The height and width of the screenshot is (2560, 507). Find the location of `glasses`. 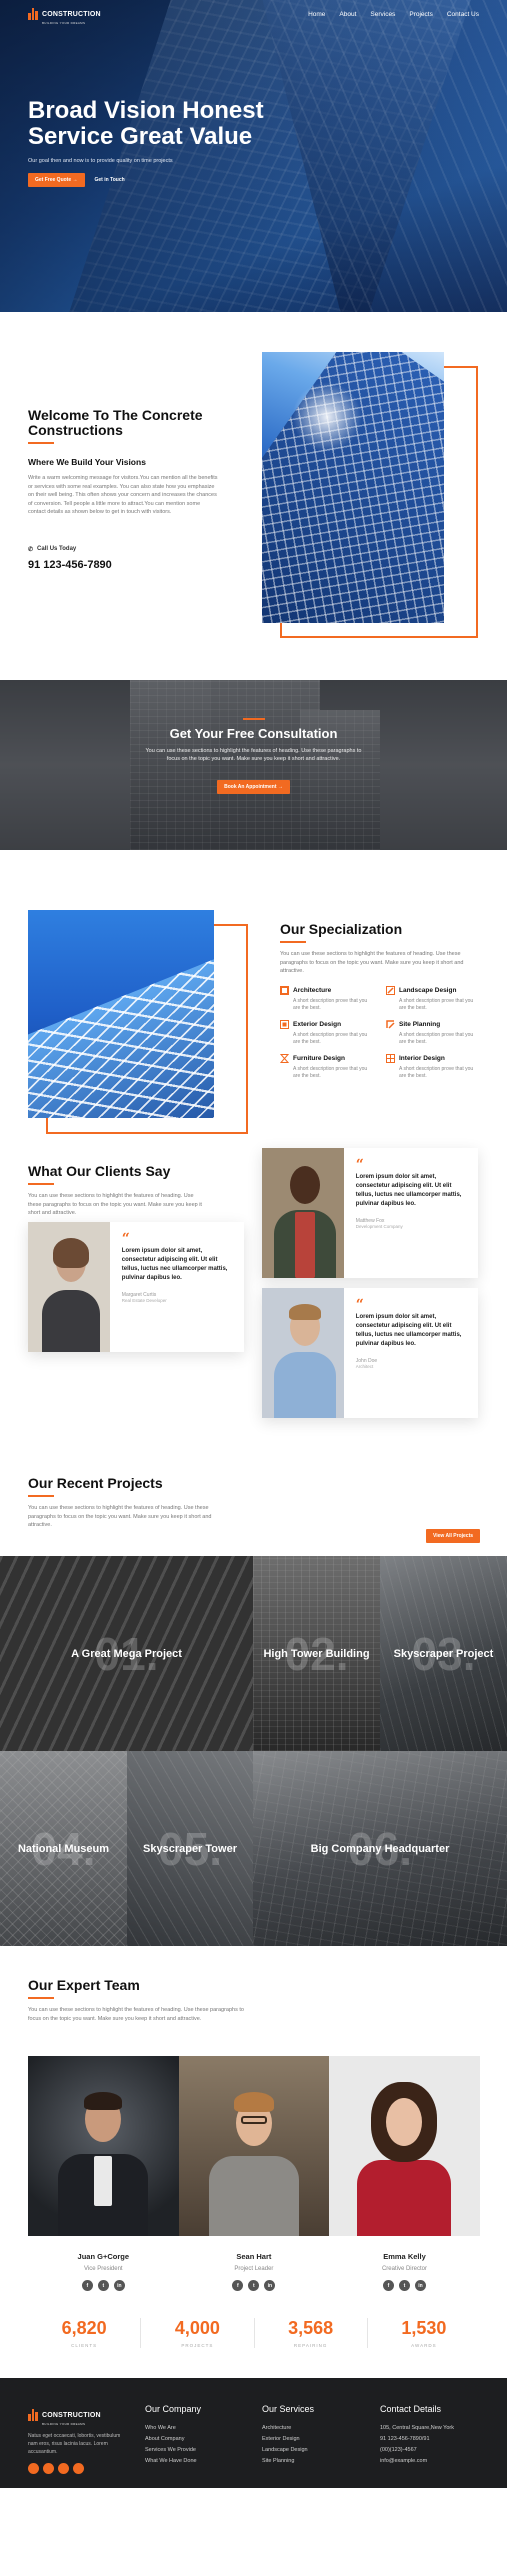

glasses is located at coordinates (253, 2120).